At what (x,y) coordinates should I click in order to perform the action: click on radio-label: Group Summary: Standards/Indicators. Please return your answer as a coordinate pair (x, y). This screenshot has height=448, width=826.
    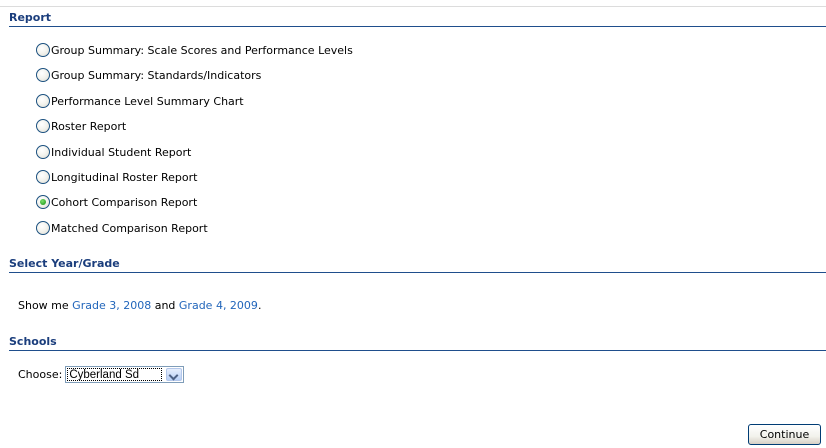
    Looking at the image, I should click on (156, 75).